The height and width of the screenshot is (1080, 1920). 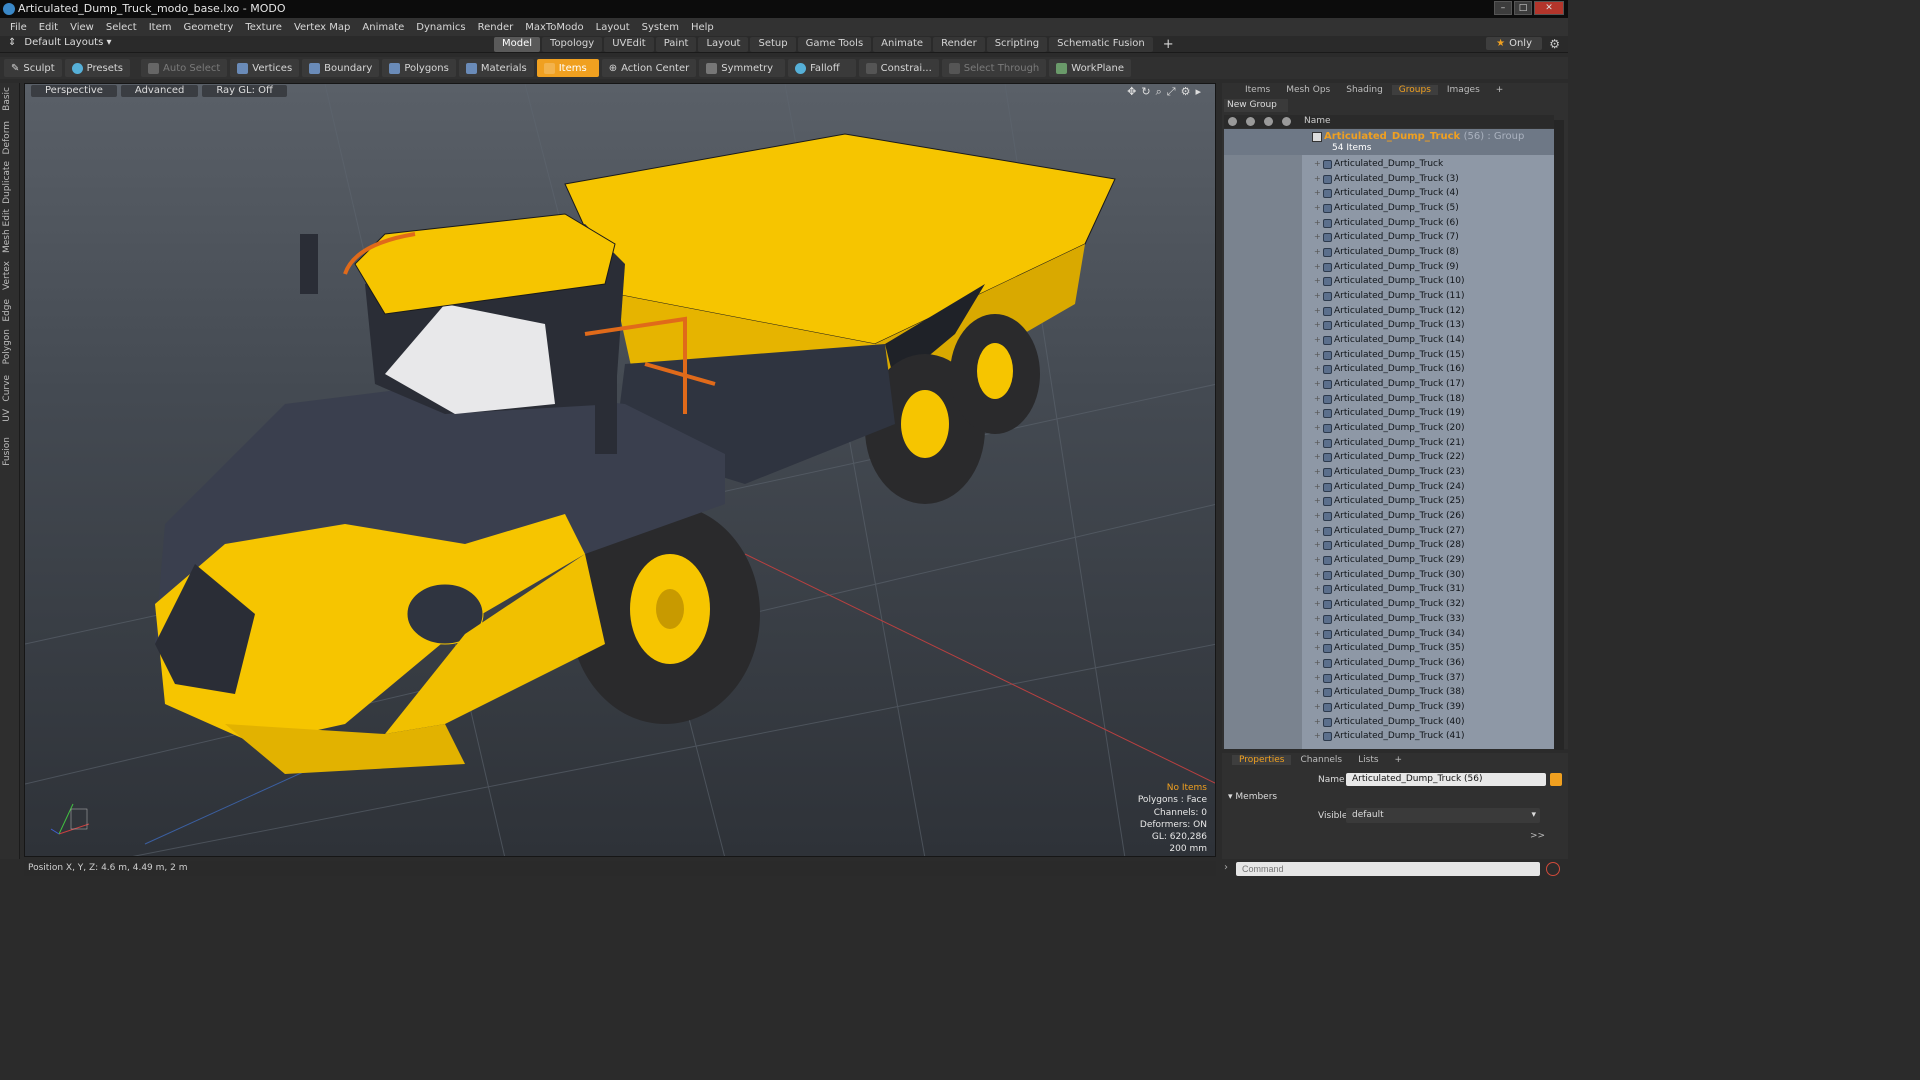 I want to click on viewport-settings-icon: ⚙, so click(x=1186, y=92).